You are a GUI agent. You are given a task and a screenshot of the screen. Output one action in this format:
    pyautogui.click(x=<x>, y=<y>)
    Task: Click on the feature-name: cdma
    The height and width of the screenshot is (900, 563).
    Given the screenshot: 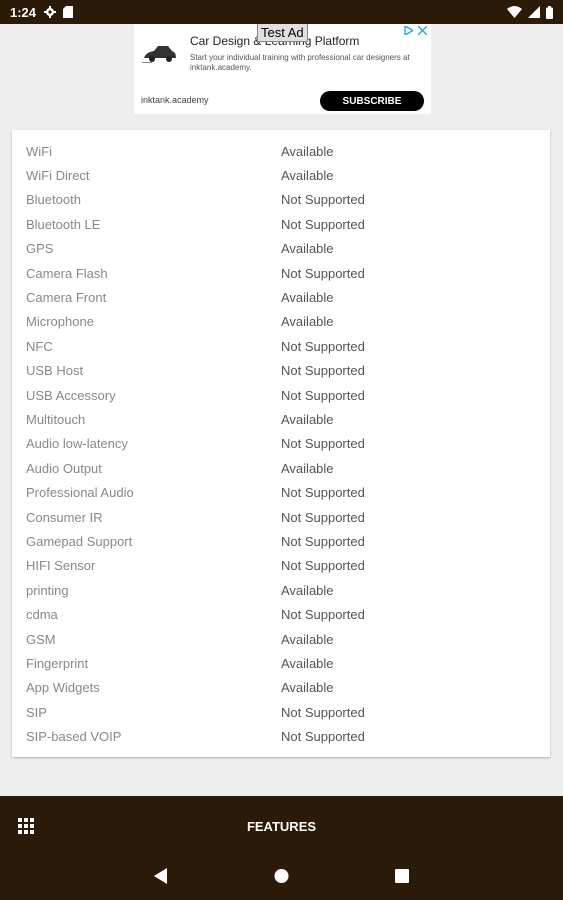 What is the action you would take?
    pyautogui.click(x=42, y=615)
    